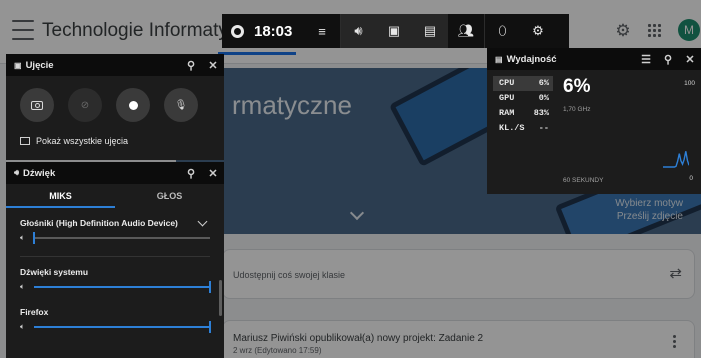 The height and width of the screenshot is (358, 701). I want to click on cpu-usage-readout: 6%, so click(577, 86).